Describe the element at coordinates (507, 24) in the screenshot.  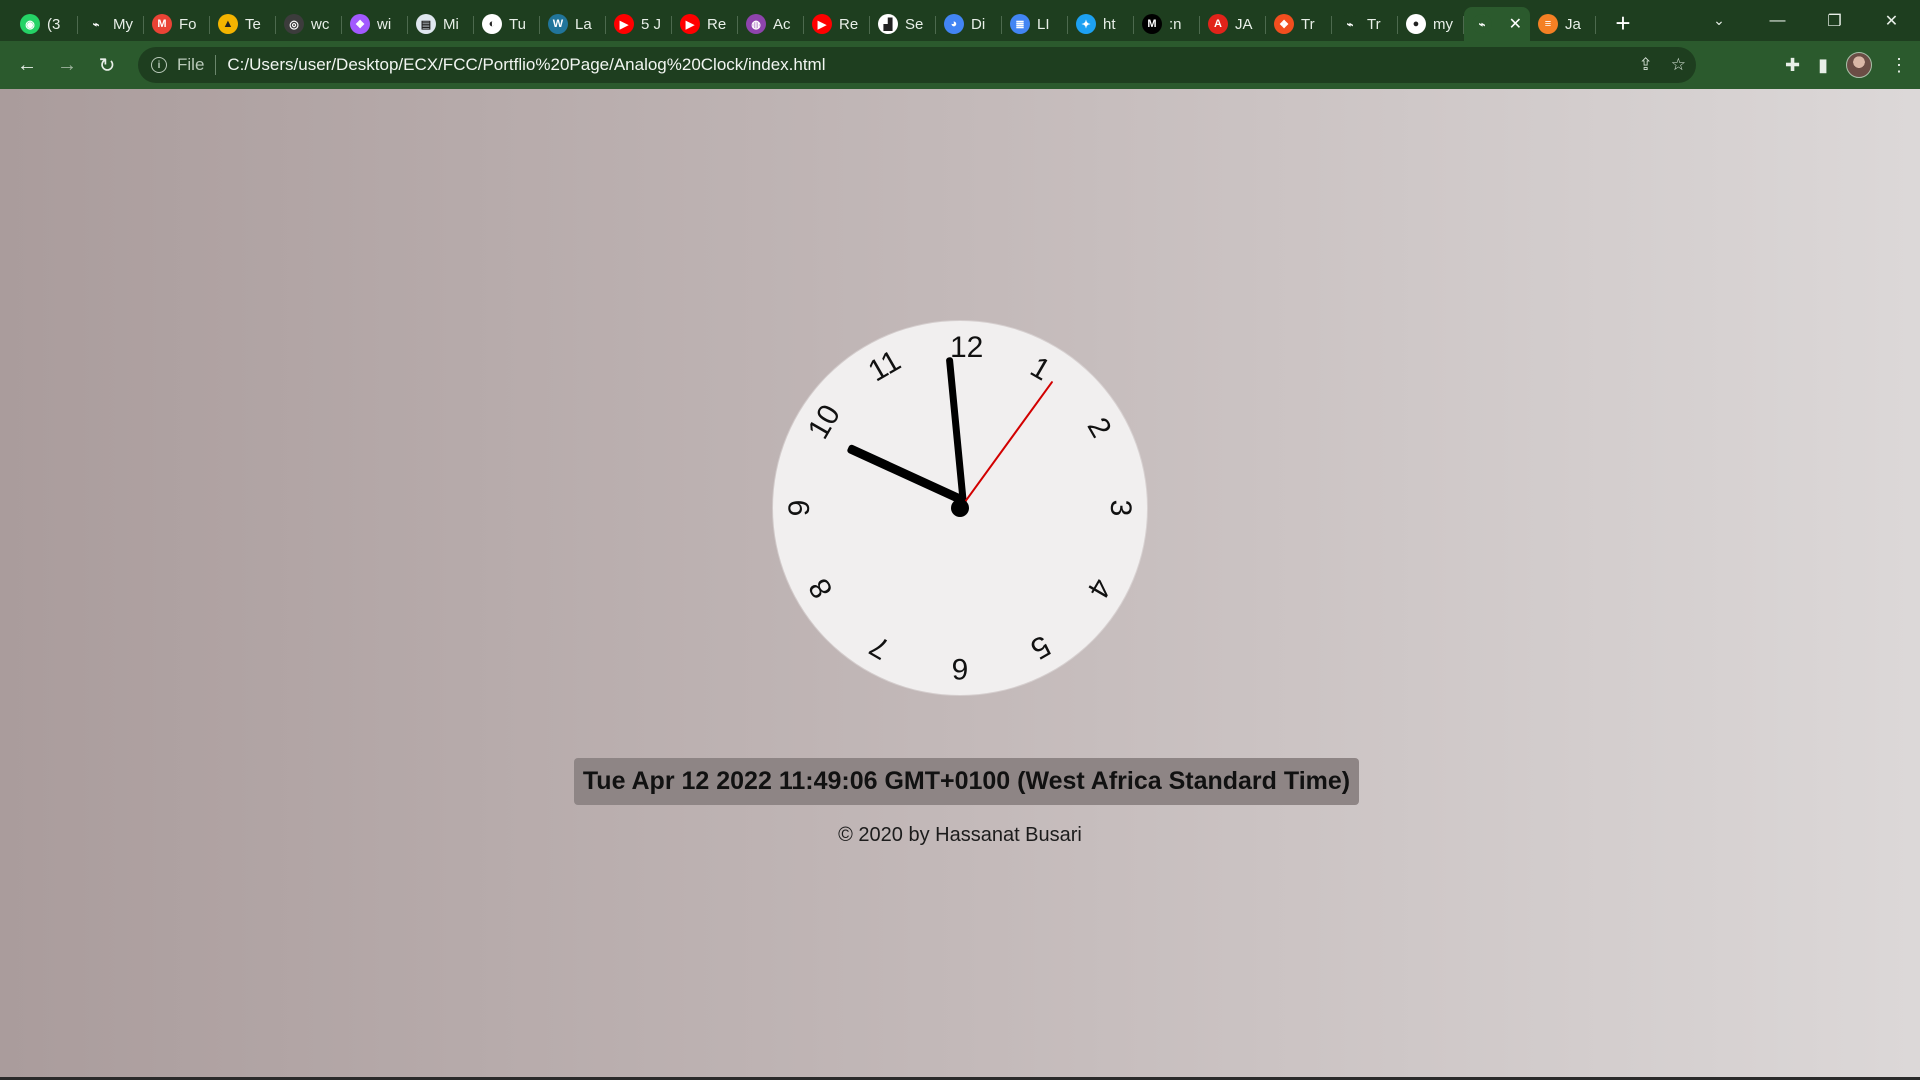
I see `browser-tab: ◐ Tu` at that location.